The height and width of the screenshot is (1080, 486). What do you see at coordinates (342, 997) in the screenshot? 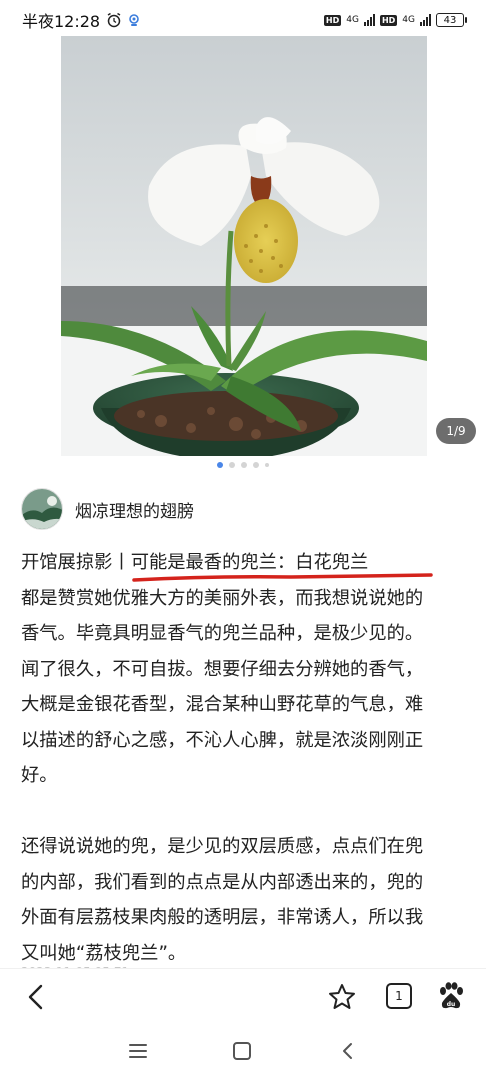
I see `star-icon` at bounding box center [342, 997].